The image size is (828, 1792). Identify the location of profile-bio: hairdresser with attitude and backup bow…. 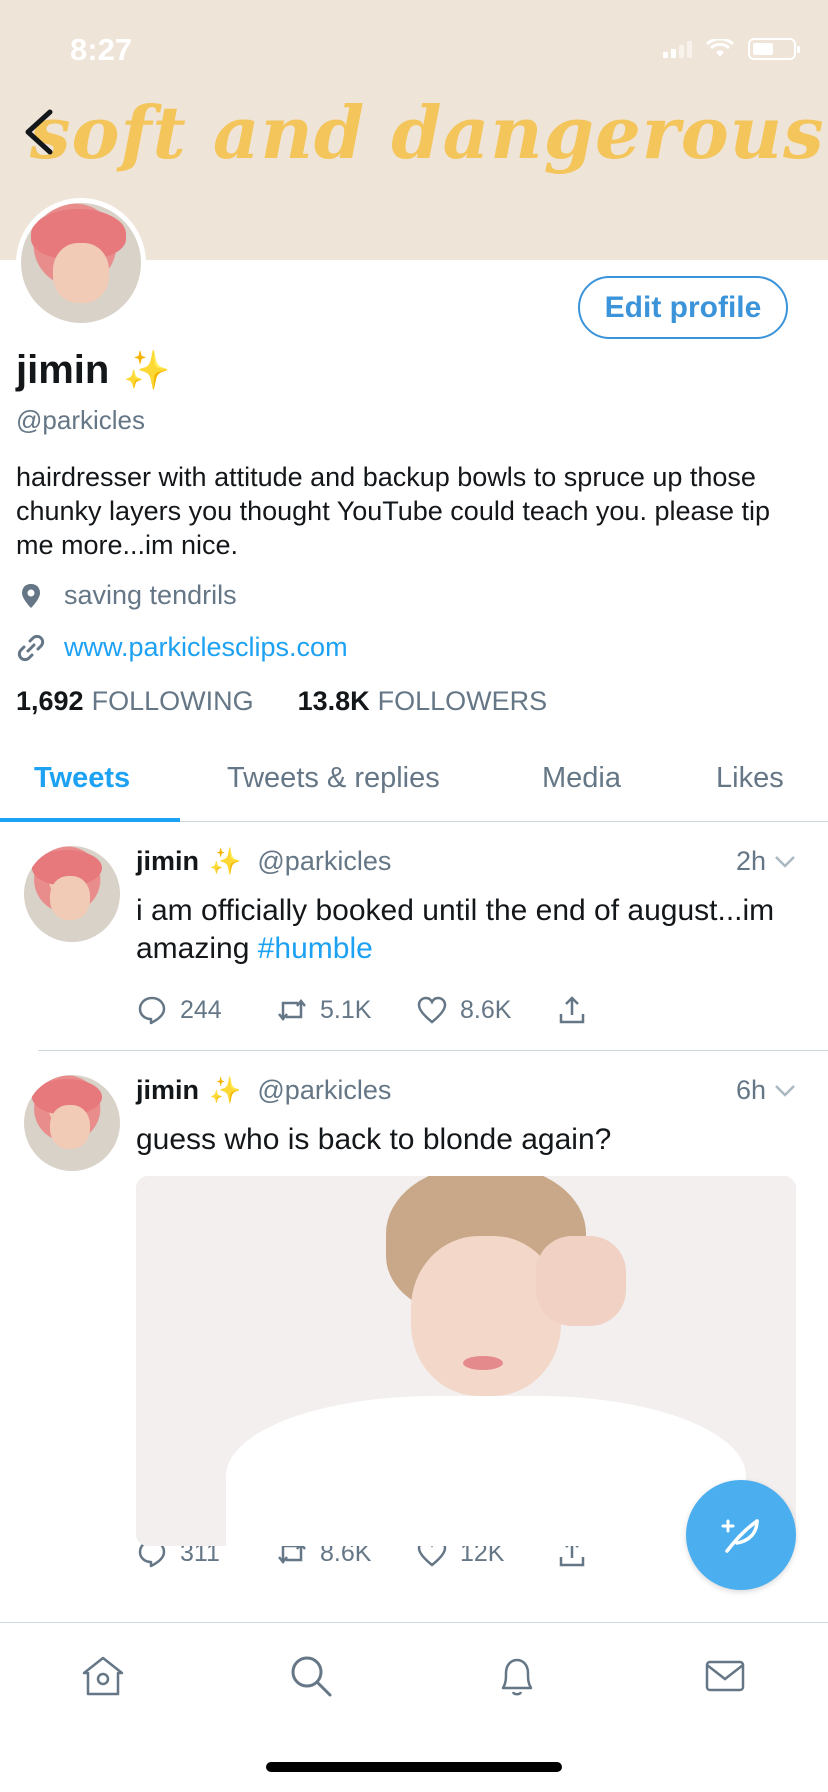
(393, 511).